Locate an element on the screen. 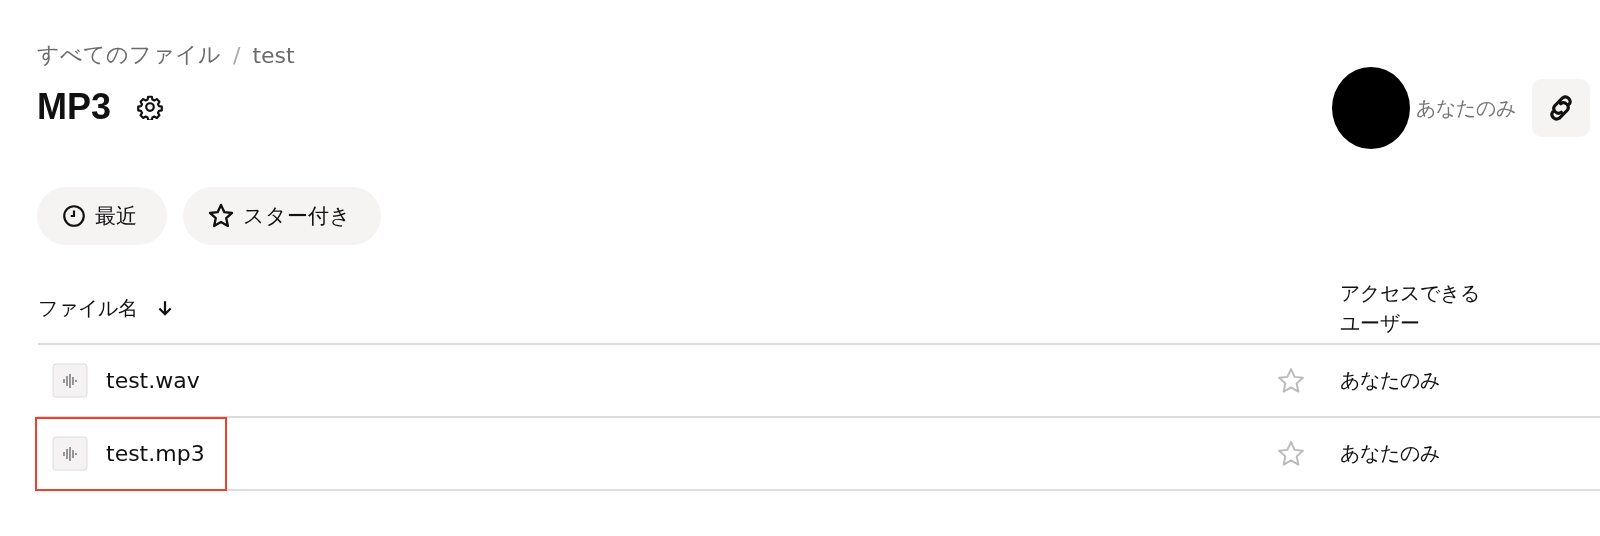 This screenshot has width=1600, height=536. file-name: test.wav is located at coordinates (153, 380).